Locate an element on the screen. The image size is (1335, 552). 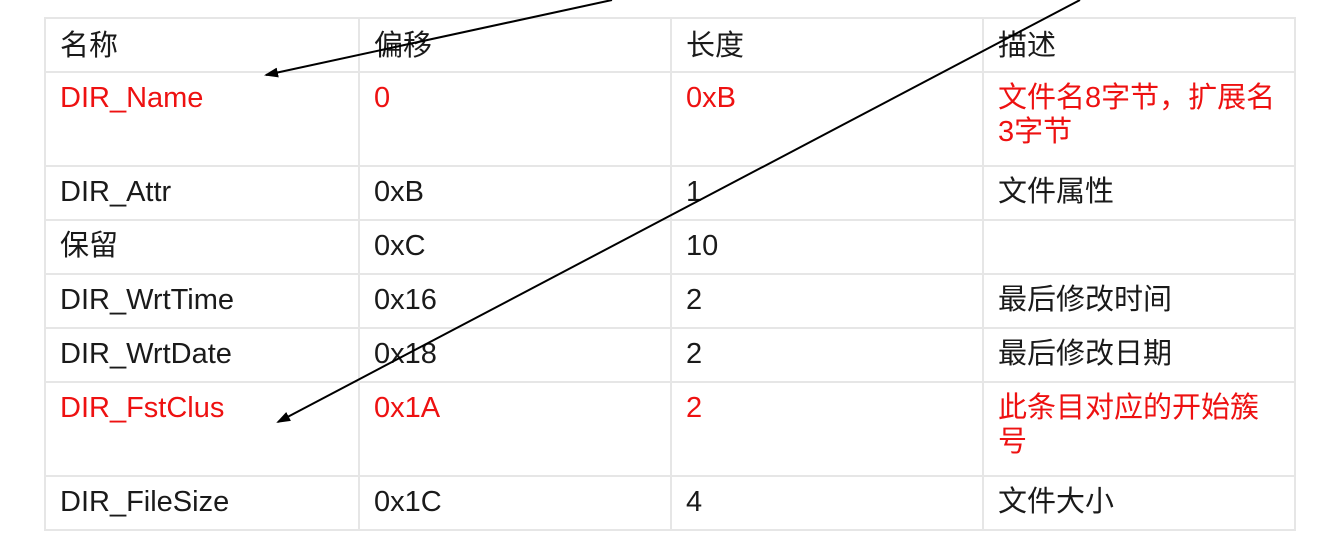
table-row: DIR_WrtDate 0x18 2 最后修改日期 is located at coordinates (670, 355).